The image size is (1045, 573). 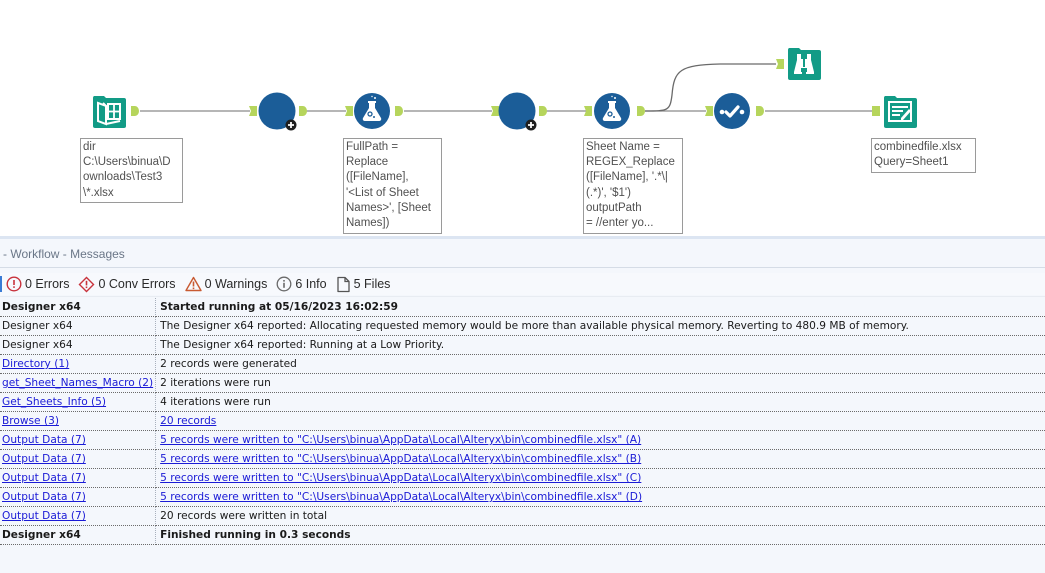 I want to click on message-text-link: 20 records, so click(x=188, y=421).